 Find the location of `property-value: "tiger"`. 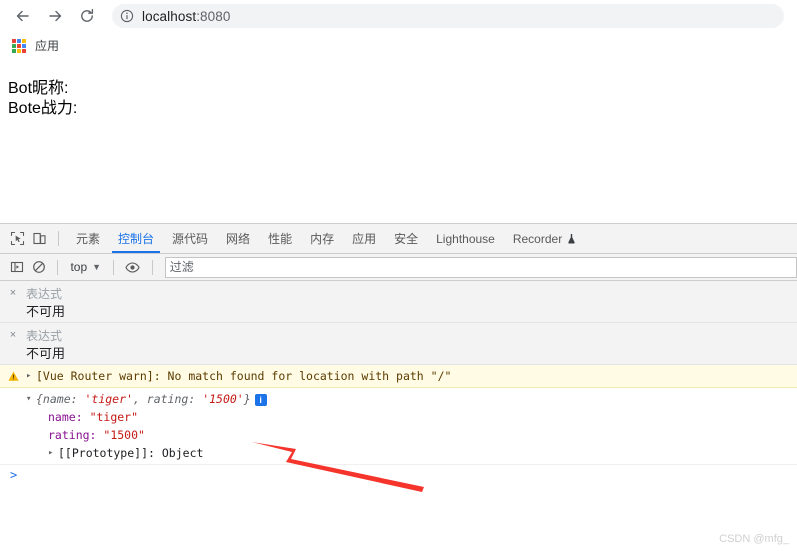

property-value: "tiger" is located at coordinates (114, 417).